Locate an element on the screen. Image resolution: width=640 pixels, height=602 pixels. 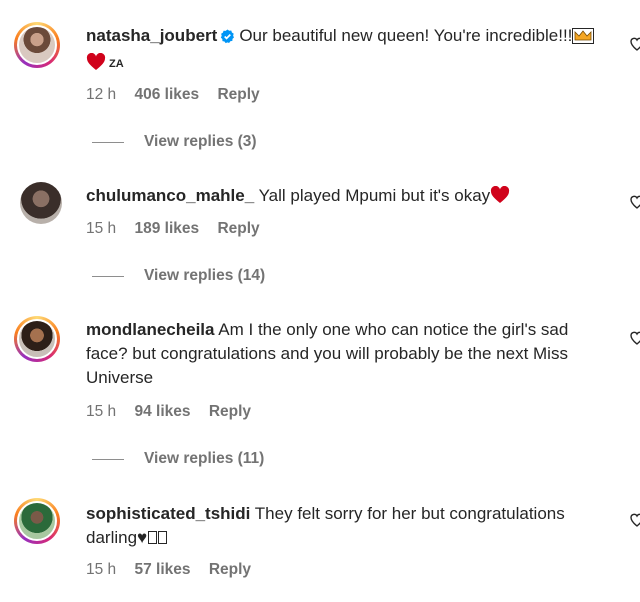
comment-username: sophisticated_tshidi is located at coordinates (168, 513).